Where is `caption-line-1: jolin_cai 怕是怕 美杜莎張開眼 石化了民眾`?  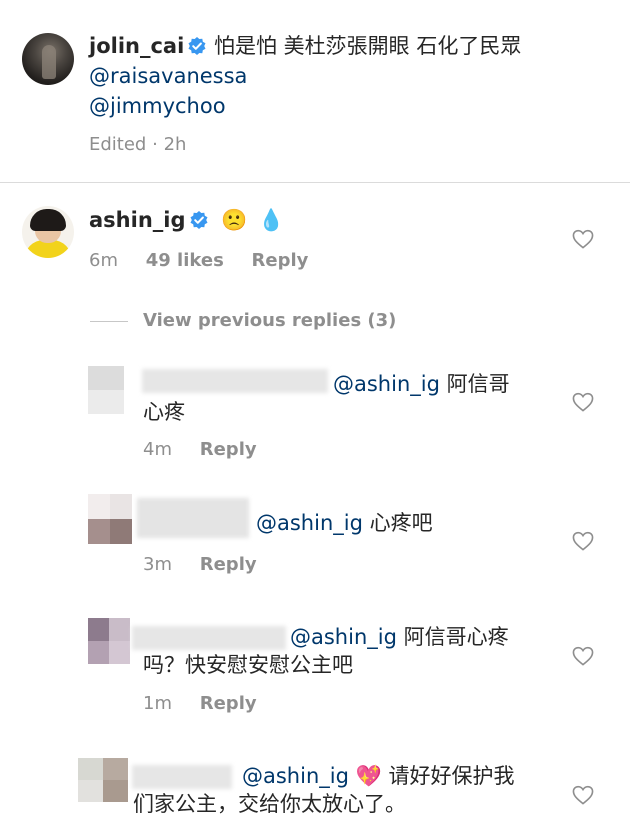
caption-line-1: jolin_cai 怕是怕 美杜莎張開眼 石化了民眾 is located at coordinates (305, 46).